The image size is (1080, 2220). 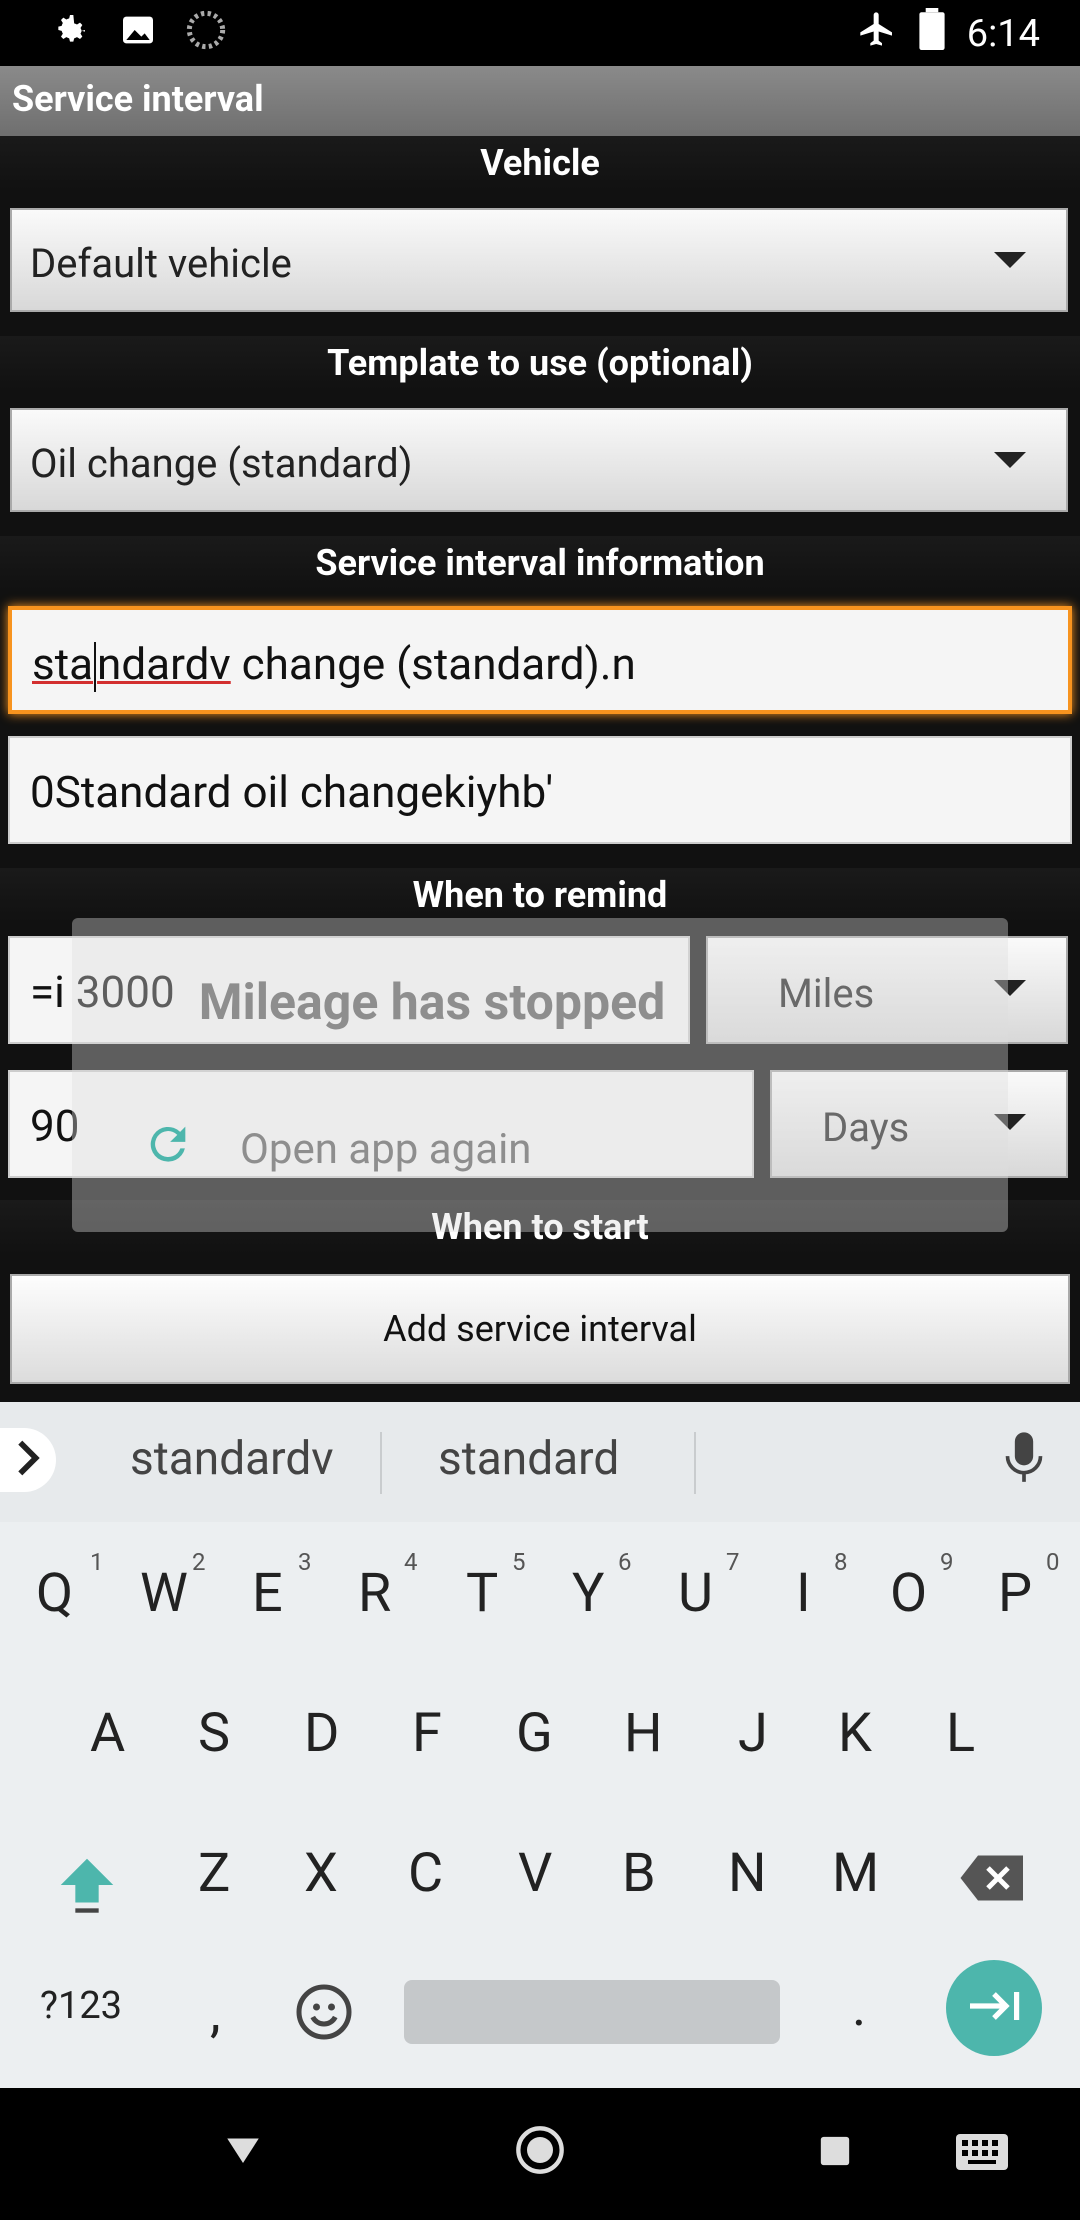 I want to click on key-z: Z, so click(x=214, y=1873).